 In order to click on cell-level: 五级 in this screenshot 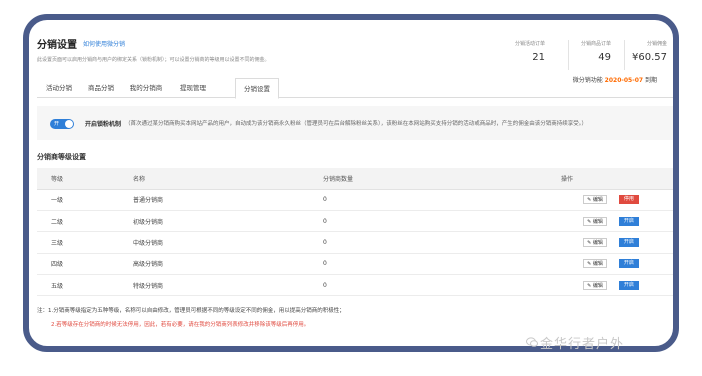, I will do `click(85, 285)`.